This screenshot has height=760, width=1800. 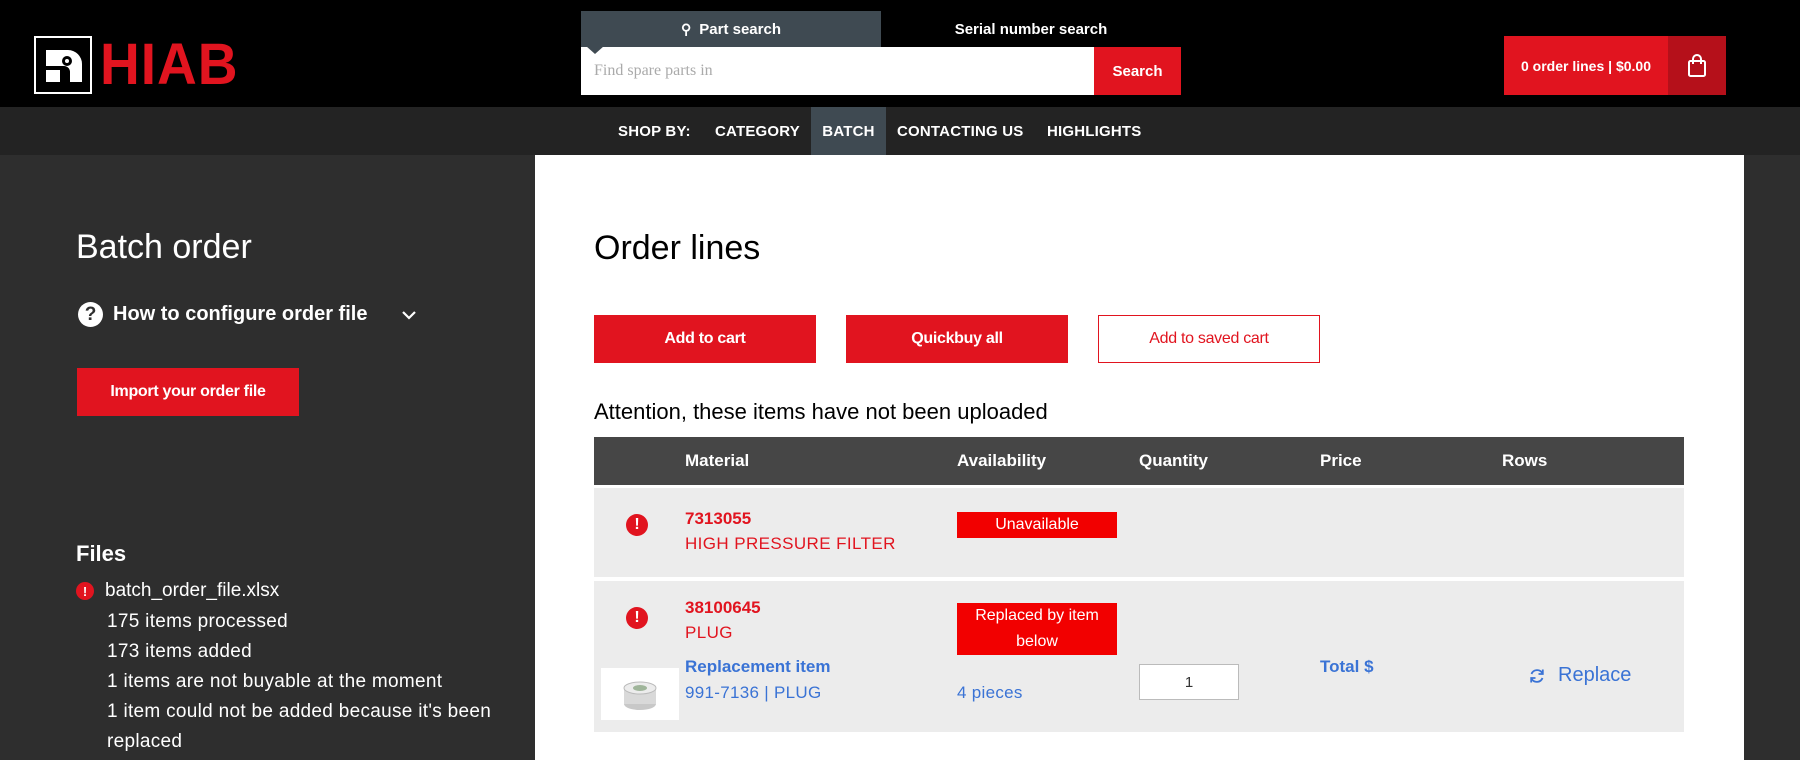 I want to click on replace-button: Replace, so click(x=1579, y=675).